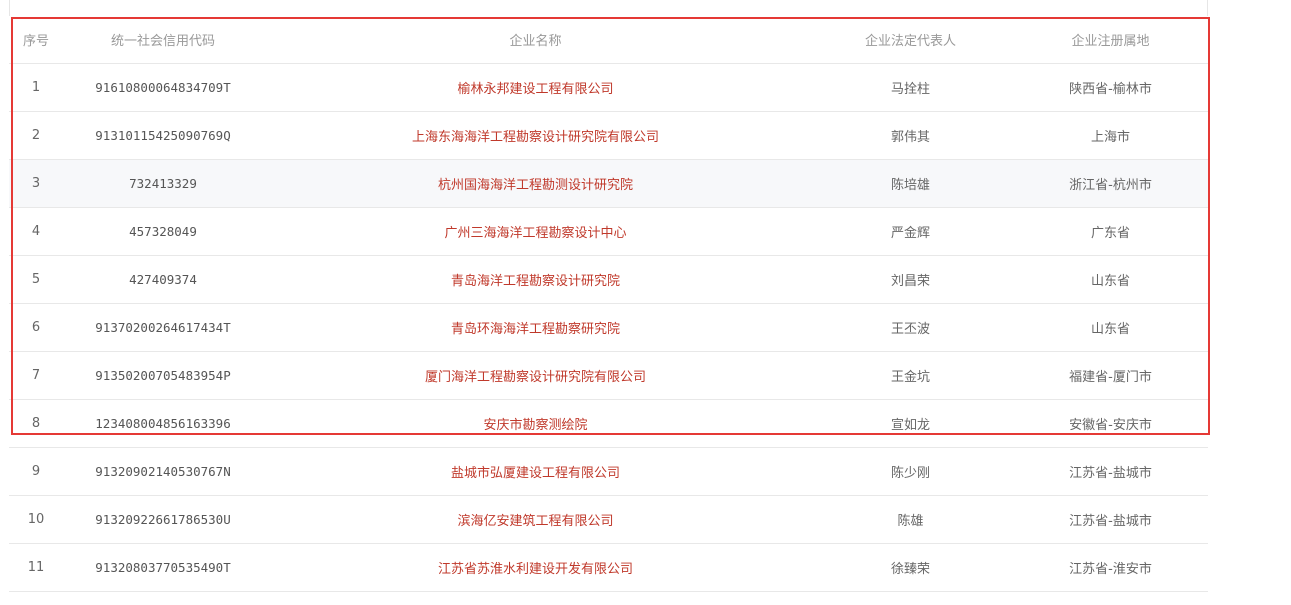 This screenshot has height=605, width=1291. What do you see at coordinates (163, 471) in the screenshot?
I see `cell-credit-code: 91320902140530767N` at bounding box center [163, 471].